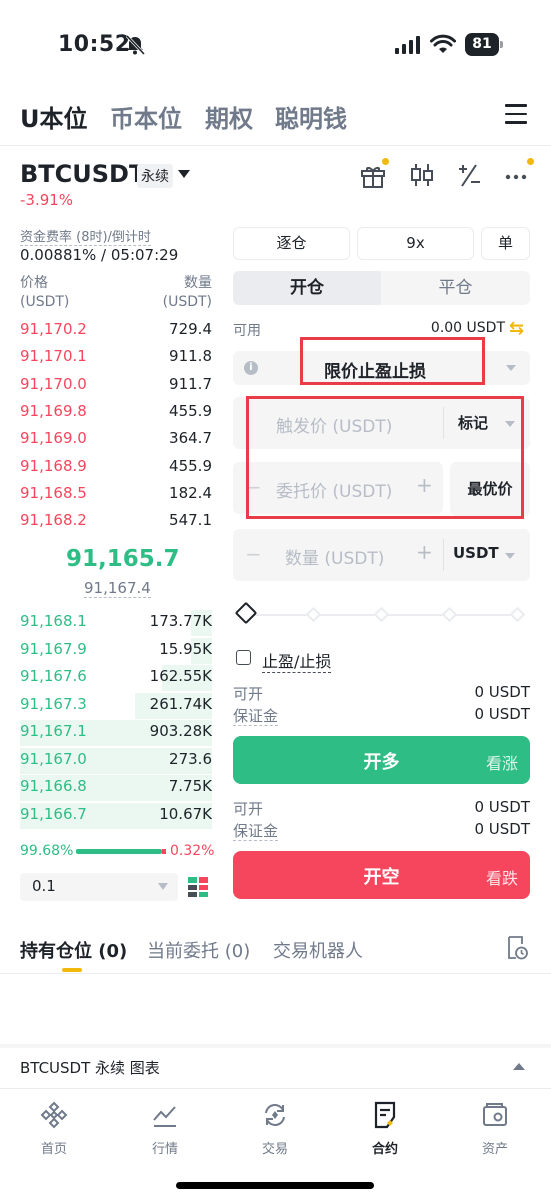 The height and width of the screenshot is (1200, 551). I want to click on ask-row: 91,170.0 911.7, so click(116, 386).